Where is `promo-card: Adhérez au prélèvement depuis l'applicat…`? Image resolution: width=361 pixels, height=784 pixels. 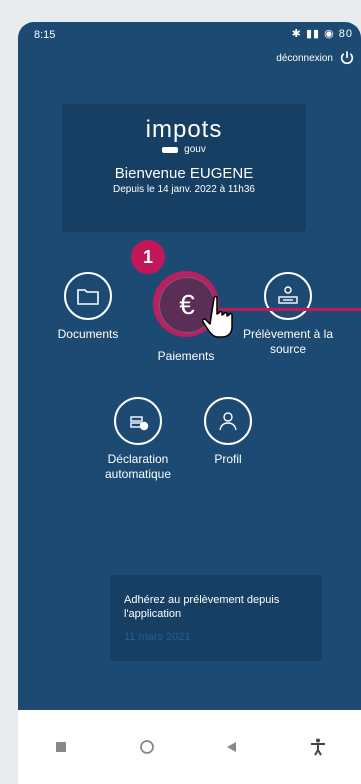
promo-card: Adhérez au prélèvement depuis l'applicat… is located at coordinates (216, 618).